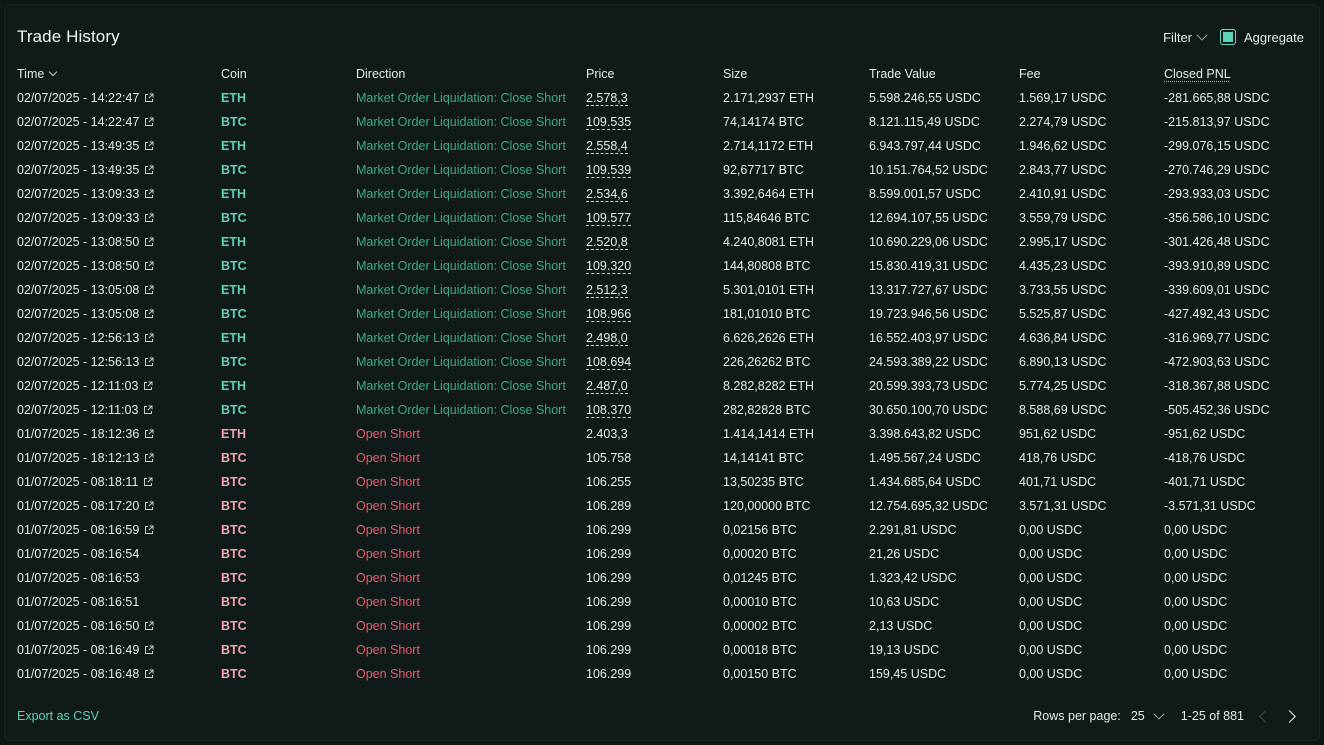  What do you see at coordinates (85, 362) in the screenshot?
I see `trade-time: 02/07/2025 - 12:56:13` at bounding box center [85, 362].